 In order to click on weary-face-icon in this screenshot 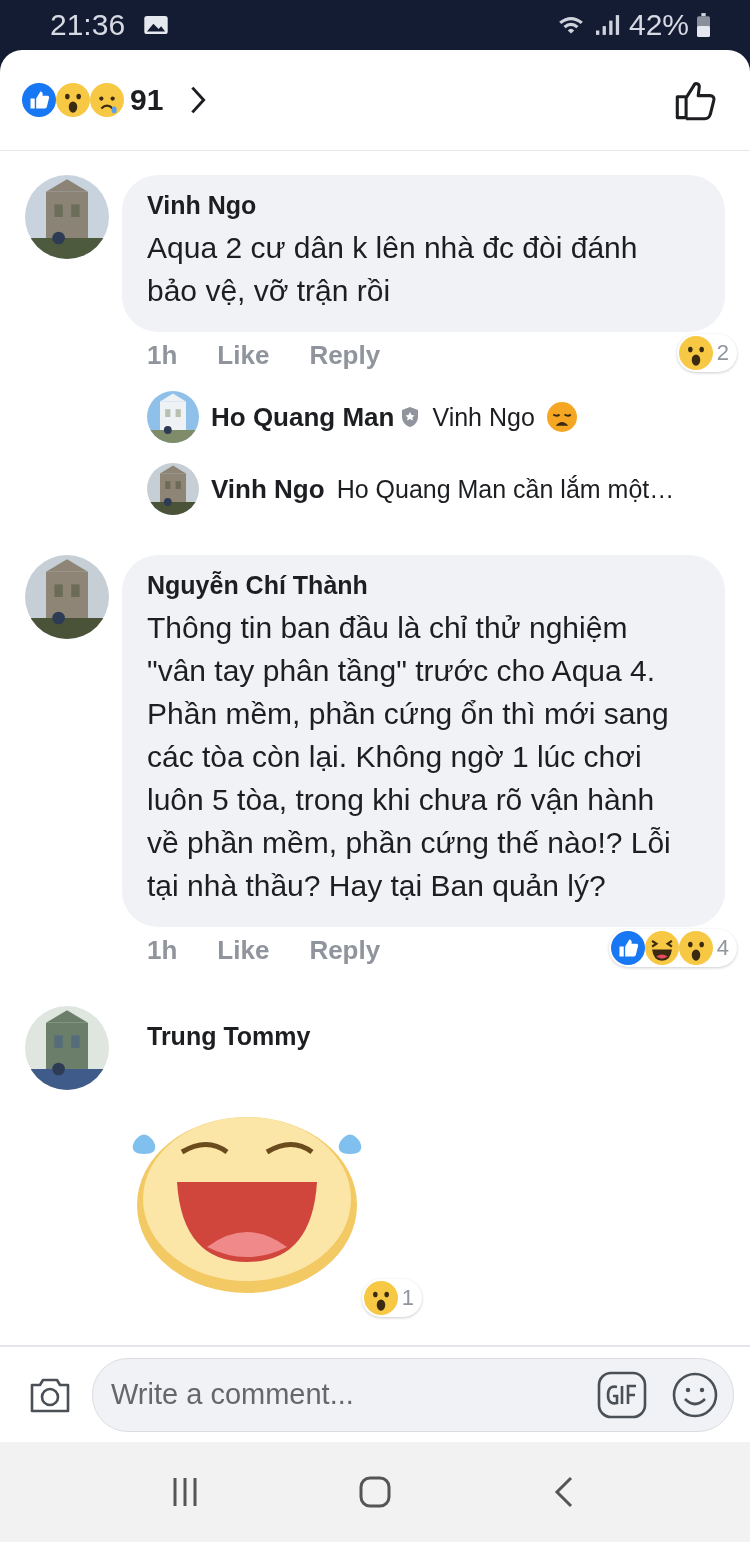, I will do `click(561, 417)`.